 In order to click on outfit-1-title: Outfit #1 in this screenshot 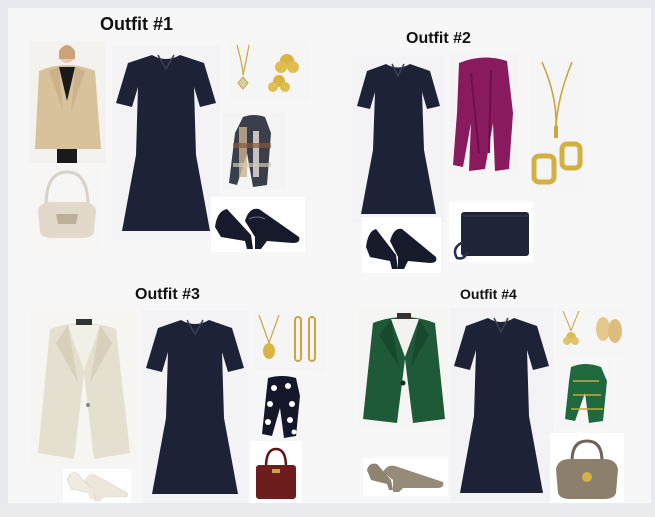, I will do `click(137, 24)`.